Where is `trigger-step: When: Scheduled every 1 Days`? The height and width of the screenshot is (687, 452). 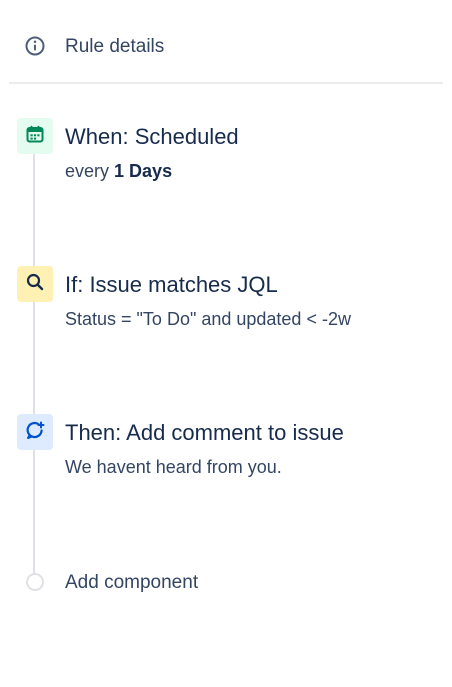
trigger-step: When: Scheduled every 1 Days is located at coordinates (226, 158).